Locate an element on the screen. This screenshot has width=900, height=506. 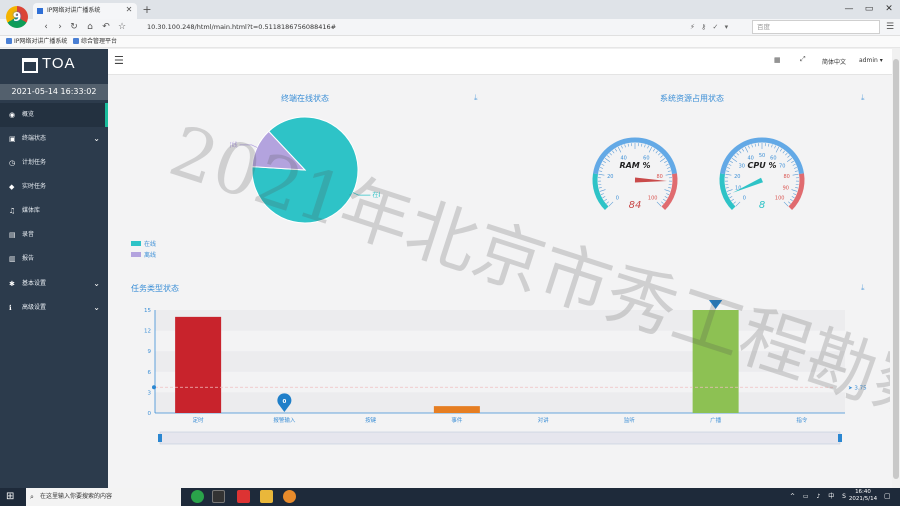
terminal-status-title: 终端在线状态 is located at coordinates (305, 98).